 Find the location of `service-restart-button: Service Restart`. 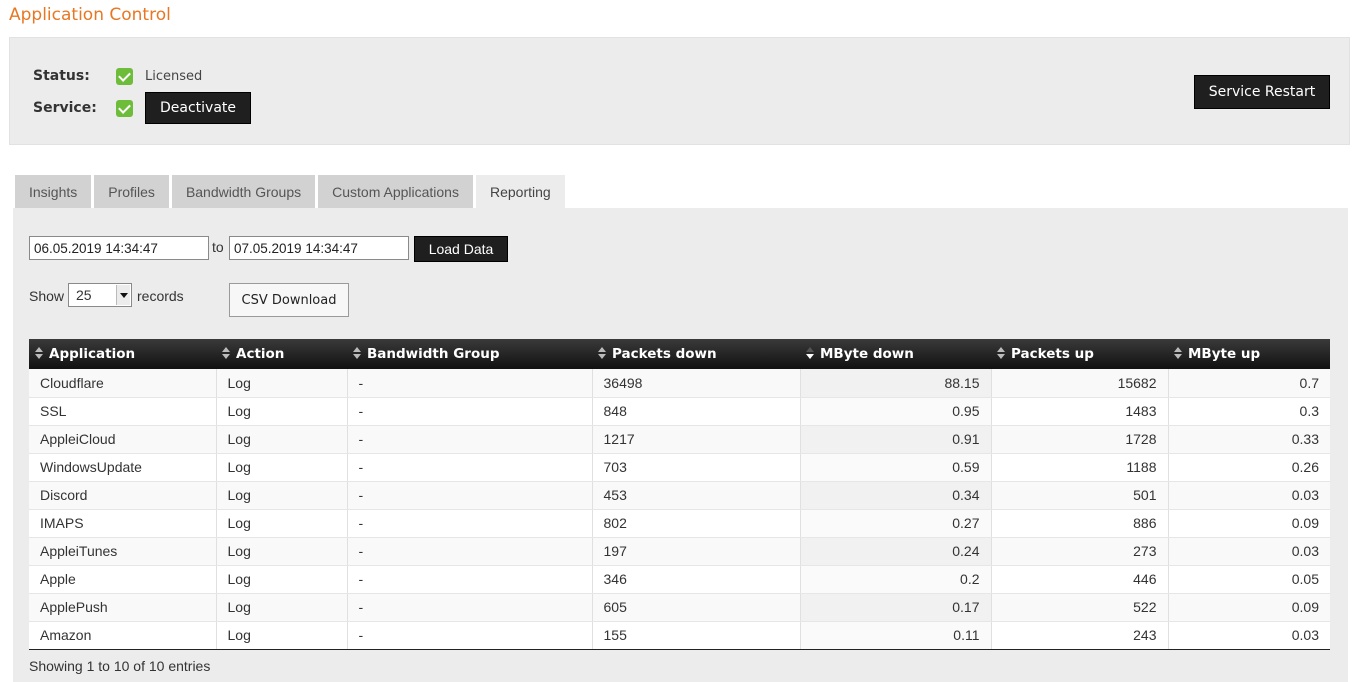

service-restart-button: Service Restart is located at coordinates (1262, 92).